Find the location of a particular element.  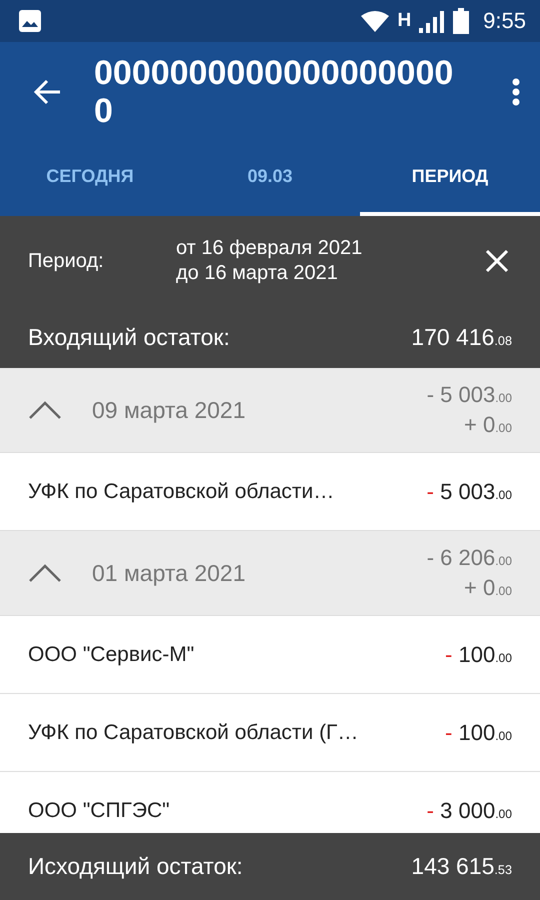

network-type: H is located at coordinates (404, 21).